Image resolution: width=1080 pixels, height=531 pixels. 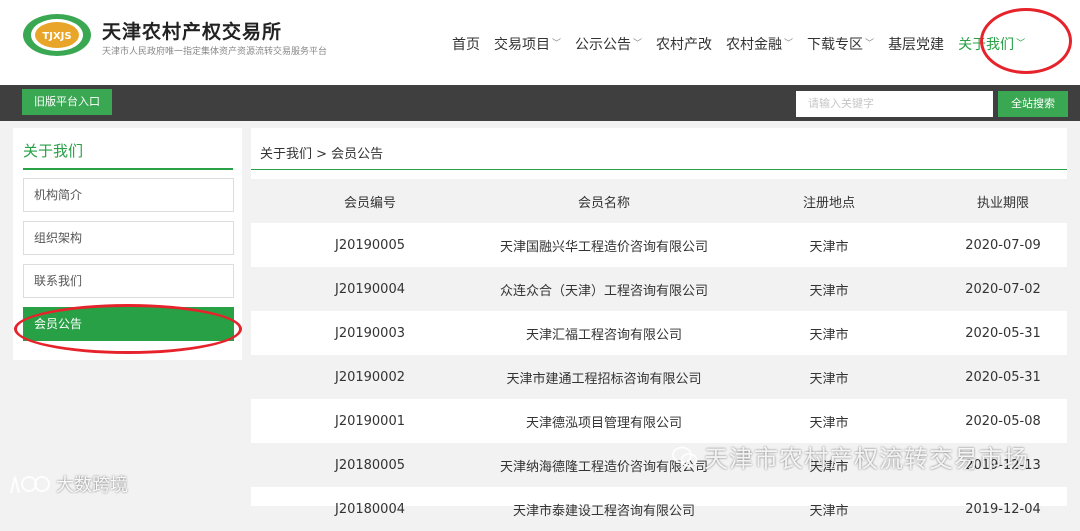 I want to click on nav-item-party-building: 基层党建, so click(x=916, y=44).